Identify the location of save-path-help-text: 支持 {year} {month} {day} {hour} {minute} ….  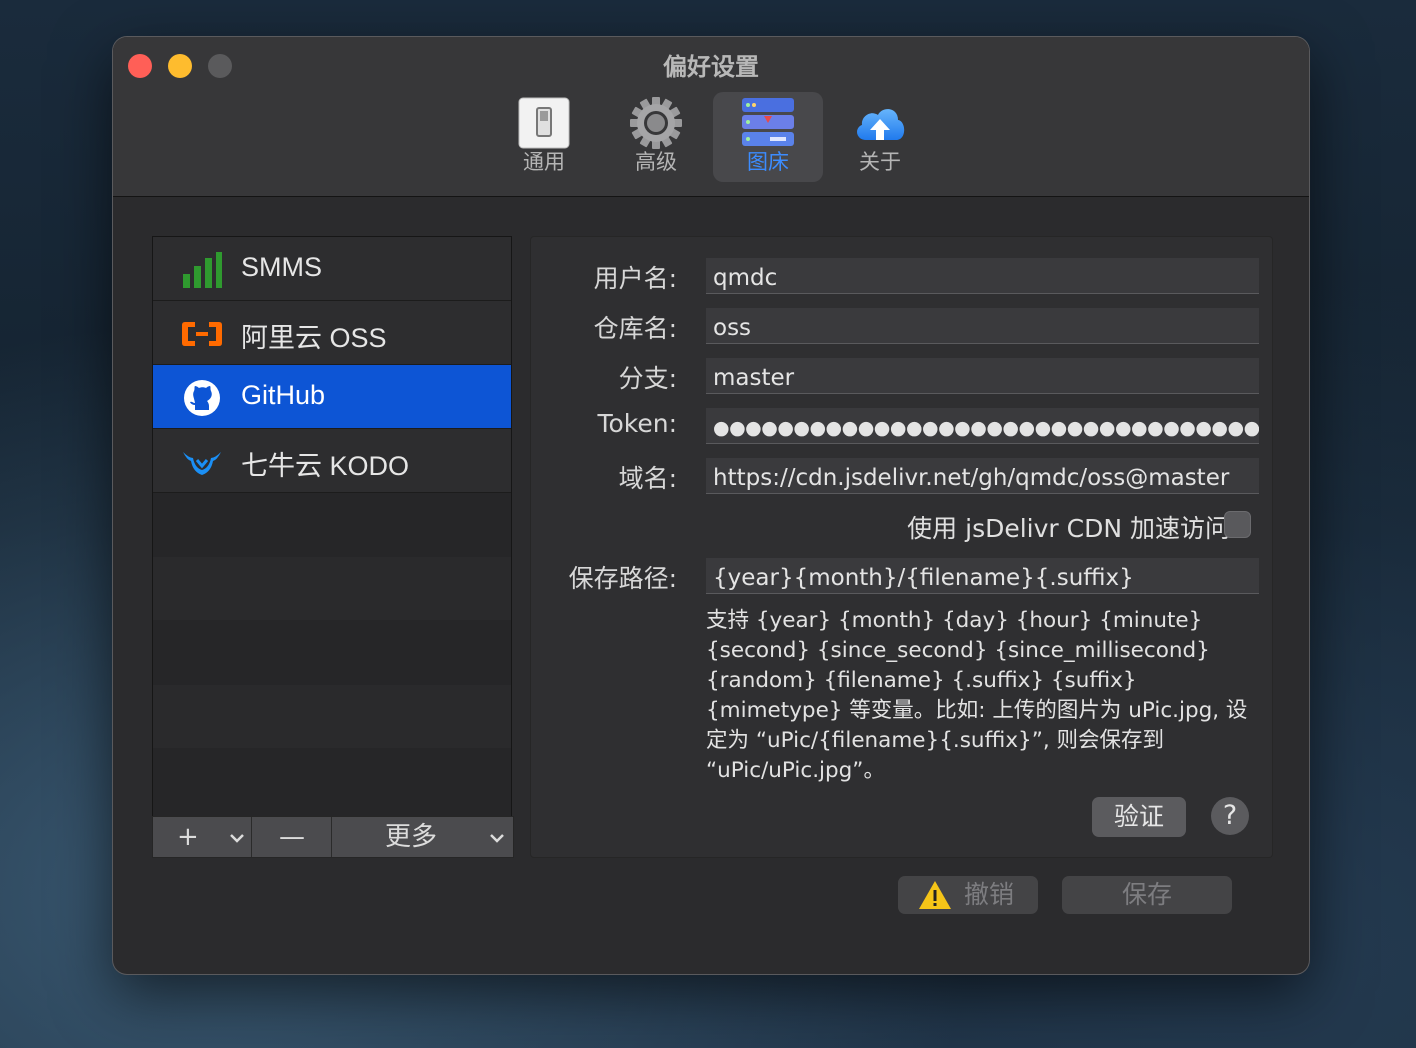
(977, 695).